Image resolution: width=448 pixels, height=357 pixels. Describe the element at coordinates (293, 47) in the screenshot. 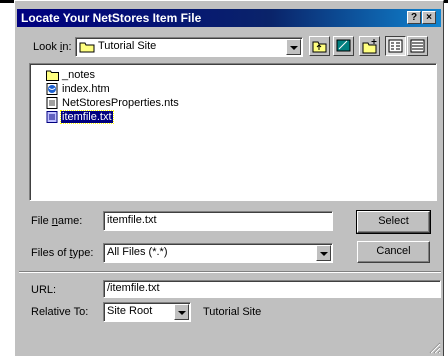

I see `look-in-dropdown-button` at that location.